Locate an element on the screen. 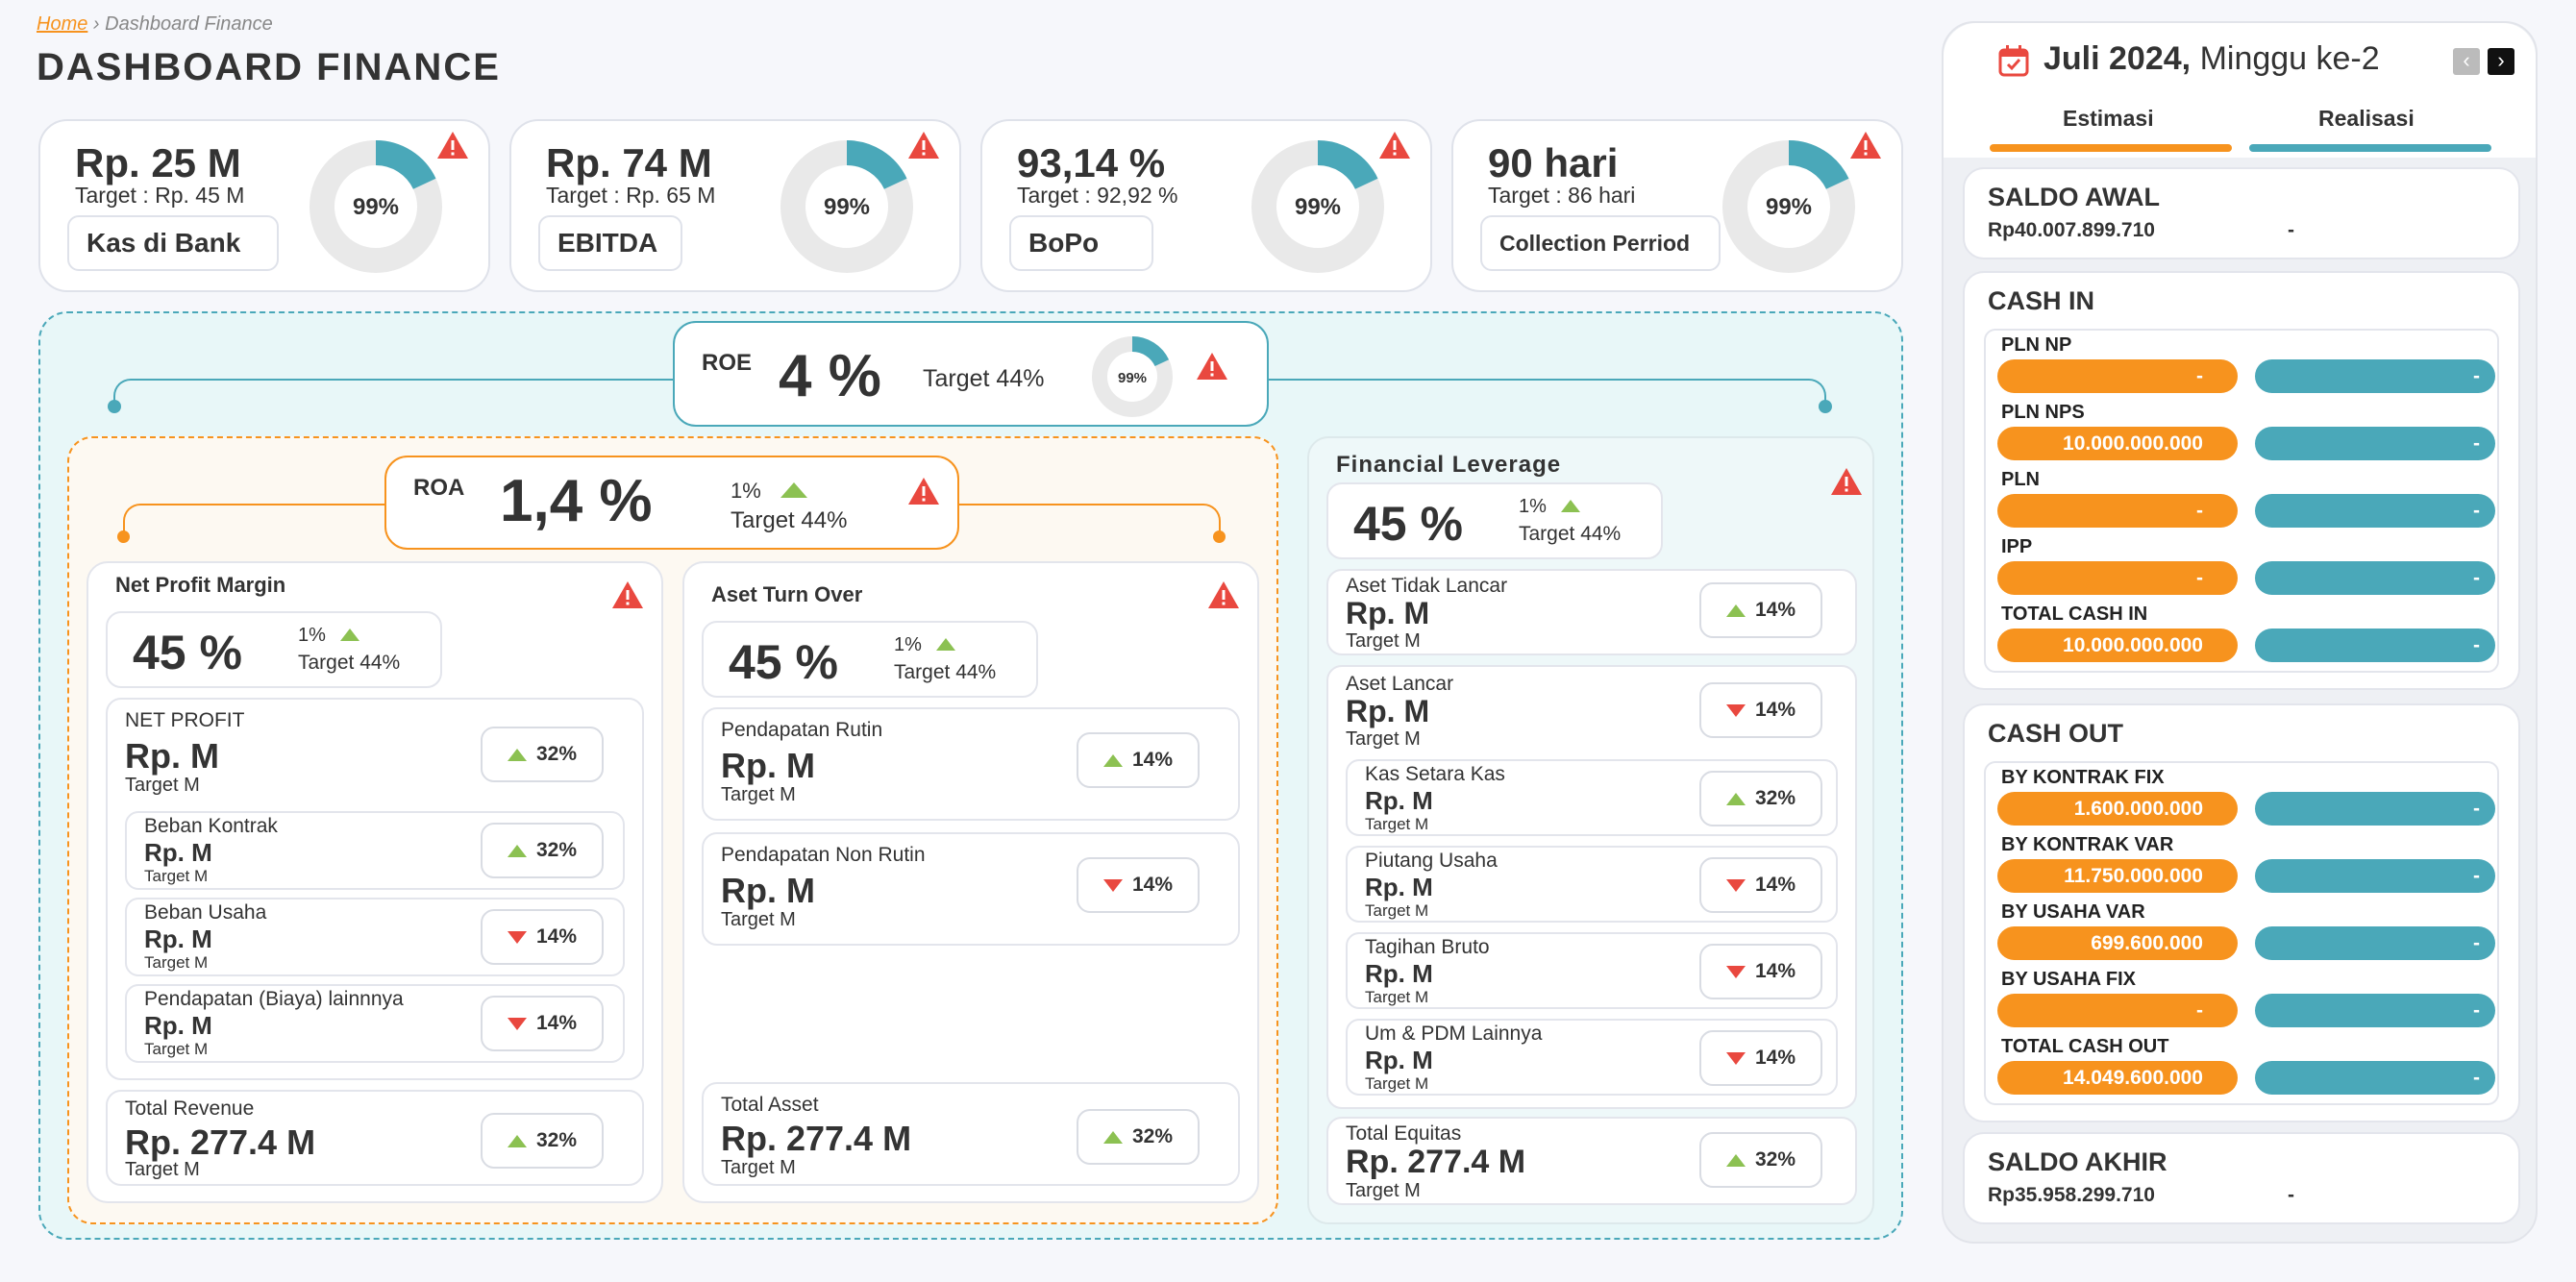  cash-row-estimasi: 699.600.000 is located at coordinates (2117, 943).